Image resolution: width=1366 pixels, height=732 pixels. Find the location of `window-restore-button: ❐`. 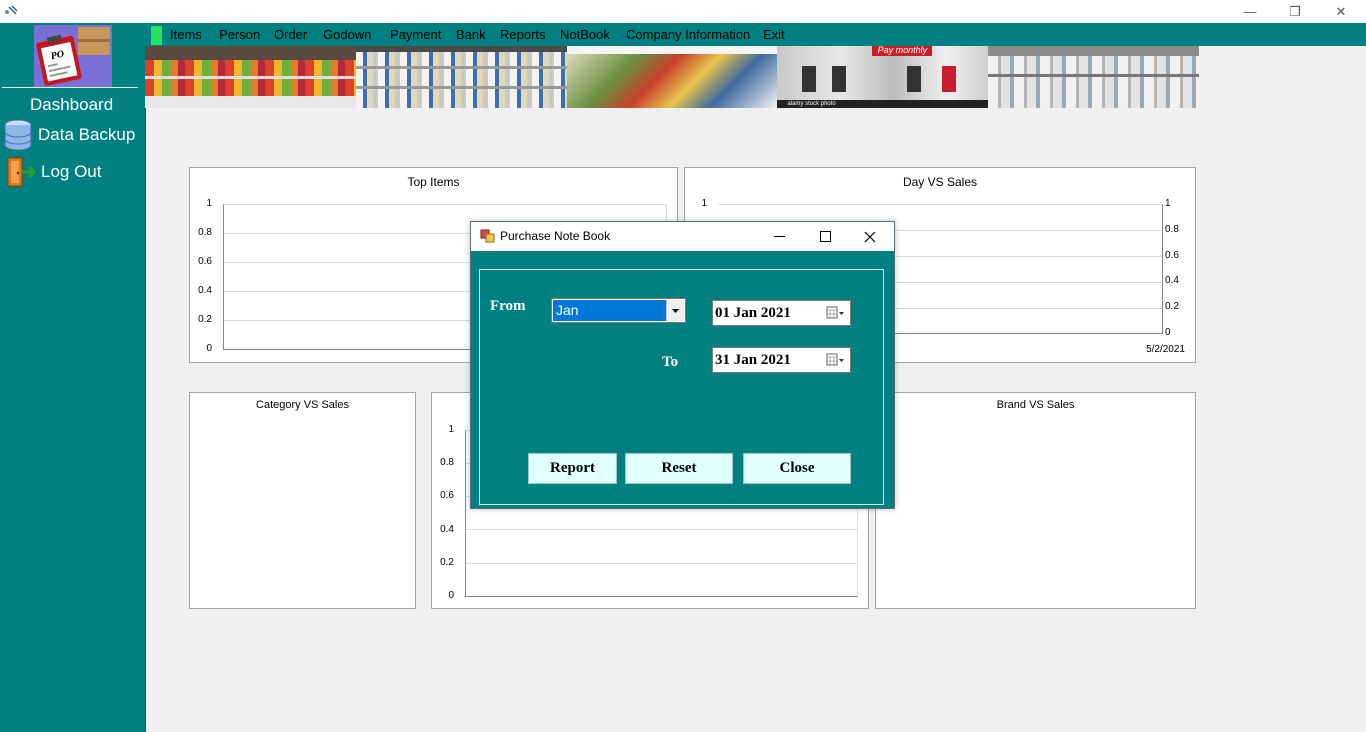

window-restore-button: ❐ is located at coordinates (1295, 11).